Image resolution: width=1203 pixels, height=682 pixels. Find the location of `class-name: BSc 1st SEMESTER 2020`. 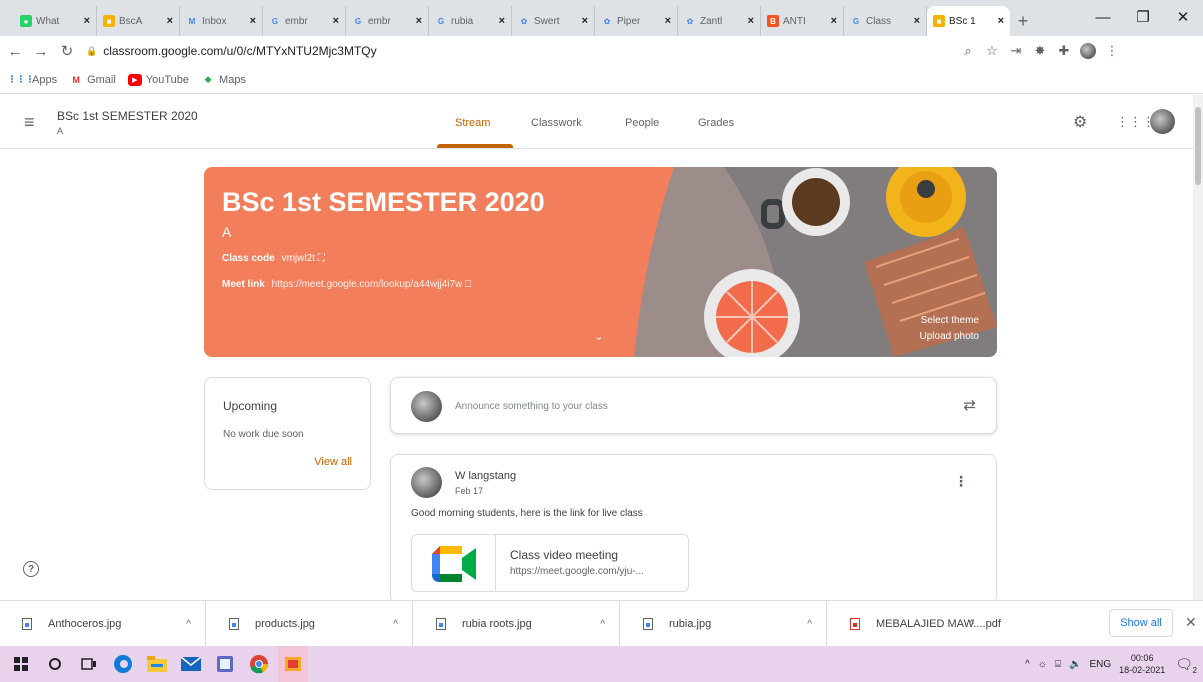

class-name: BSc 1st SEMESTER 2020 is located at coordinates (127, 116).